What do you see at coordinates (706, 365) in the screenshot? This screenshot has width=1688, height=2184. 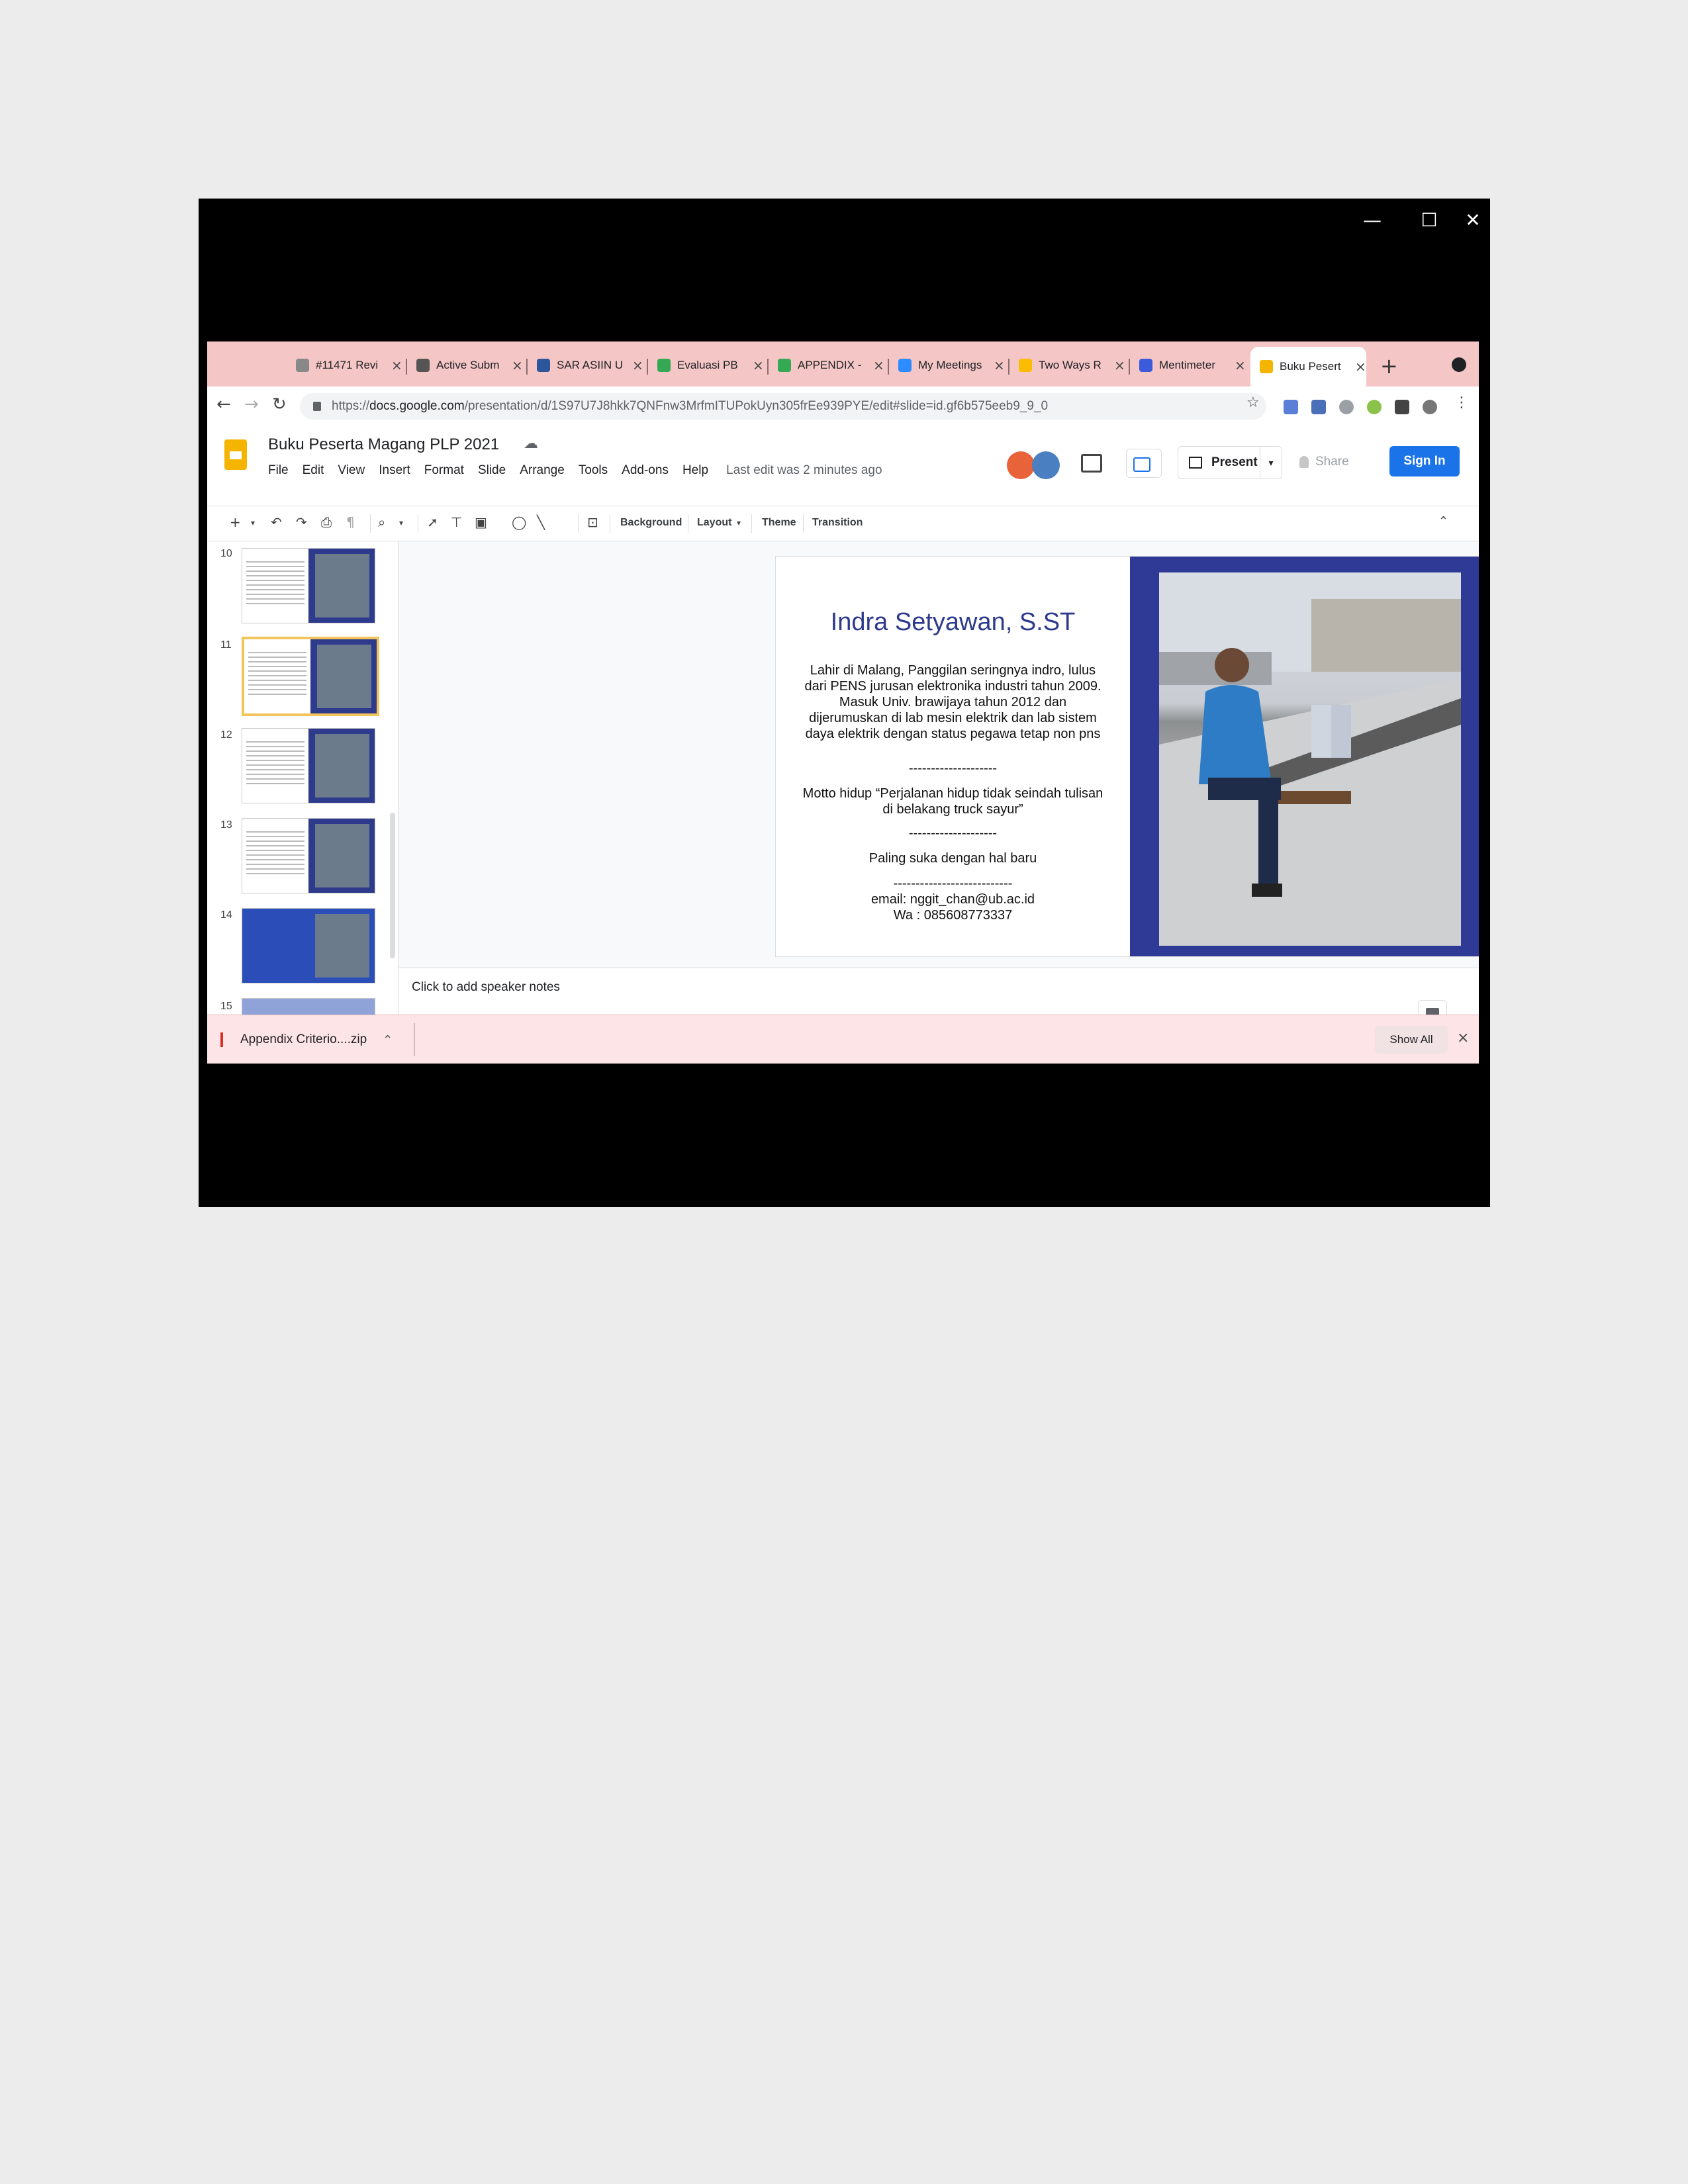 I see `tab-4: Evaluasi PB ×` at bounding box center [706, 365].